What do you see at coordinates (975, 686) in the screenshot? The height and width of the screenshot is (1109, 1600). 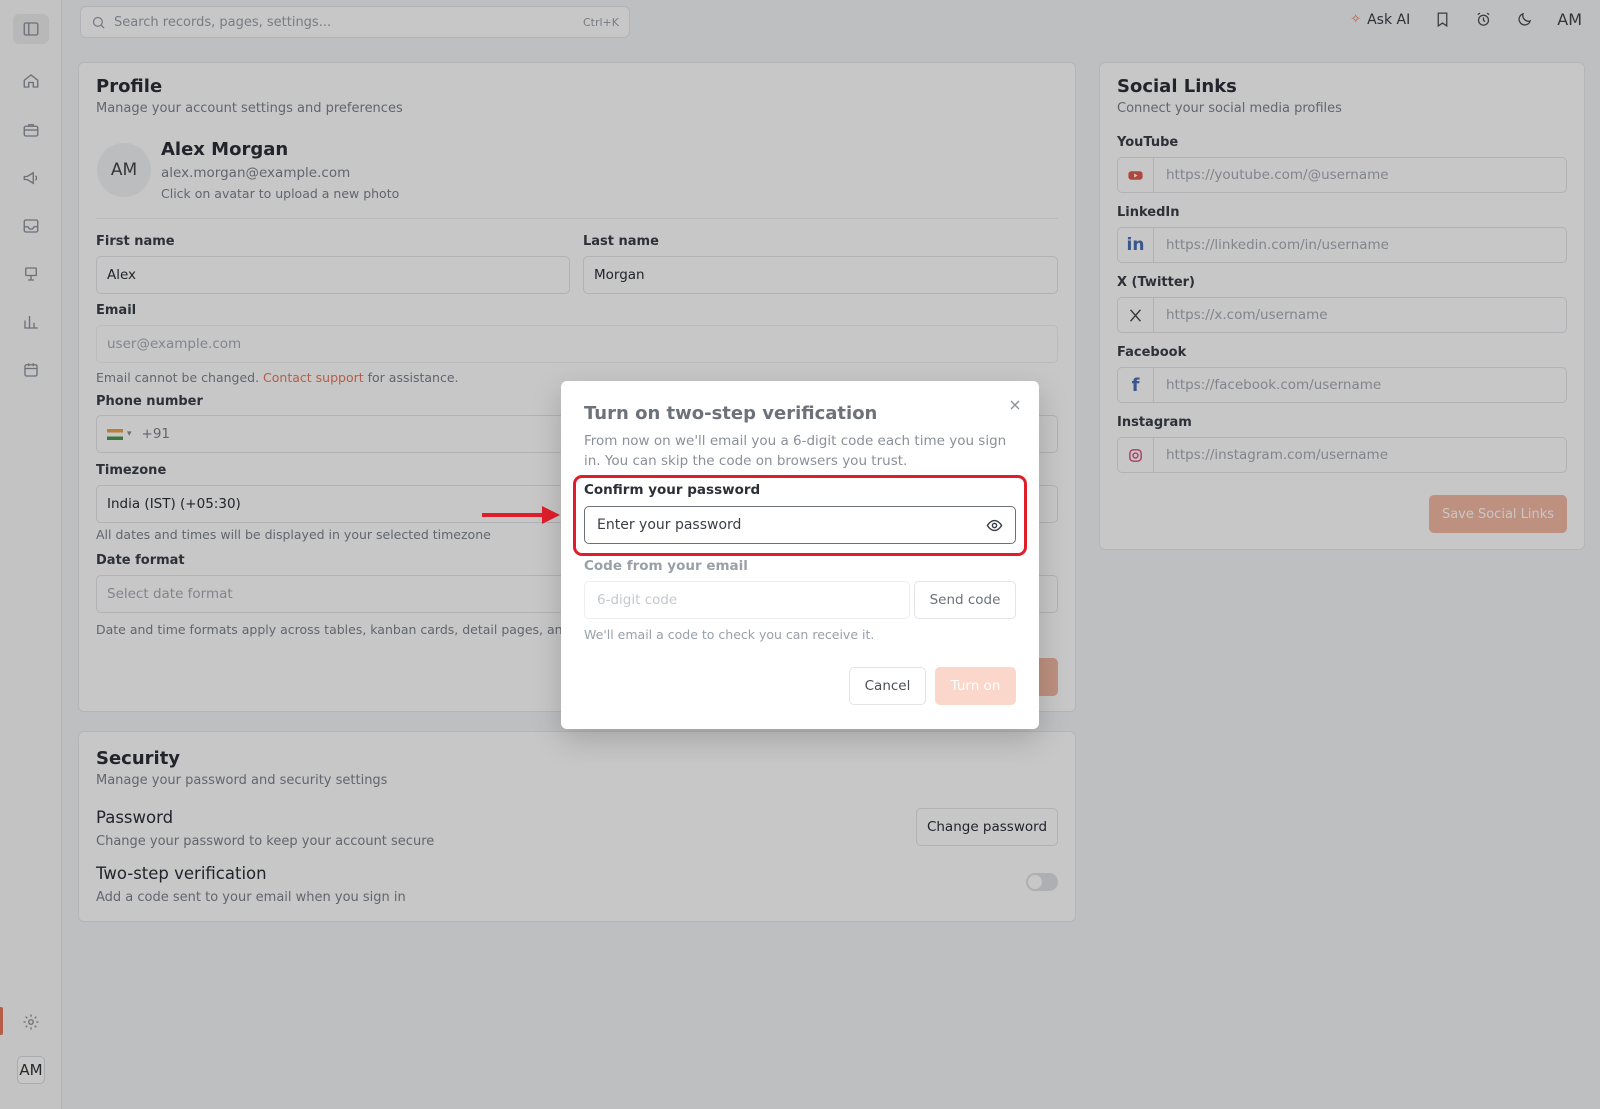 I see `turn-on-button: Turn on` at bounding box center [975, 686].